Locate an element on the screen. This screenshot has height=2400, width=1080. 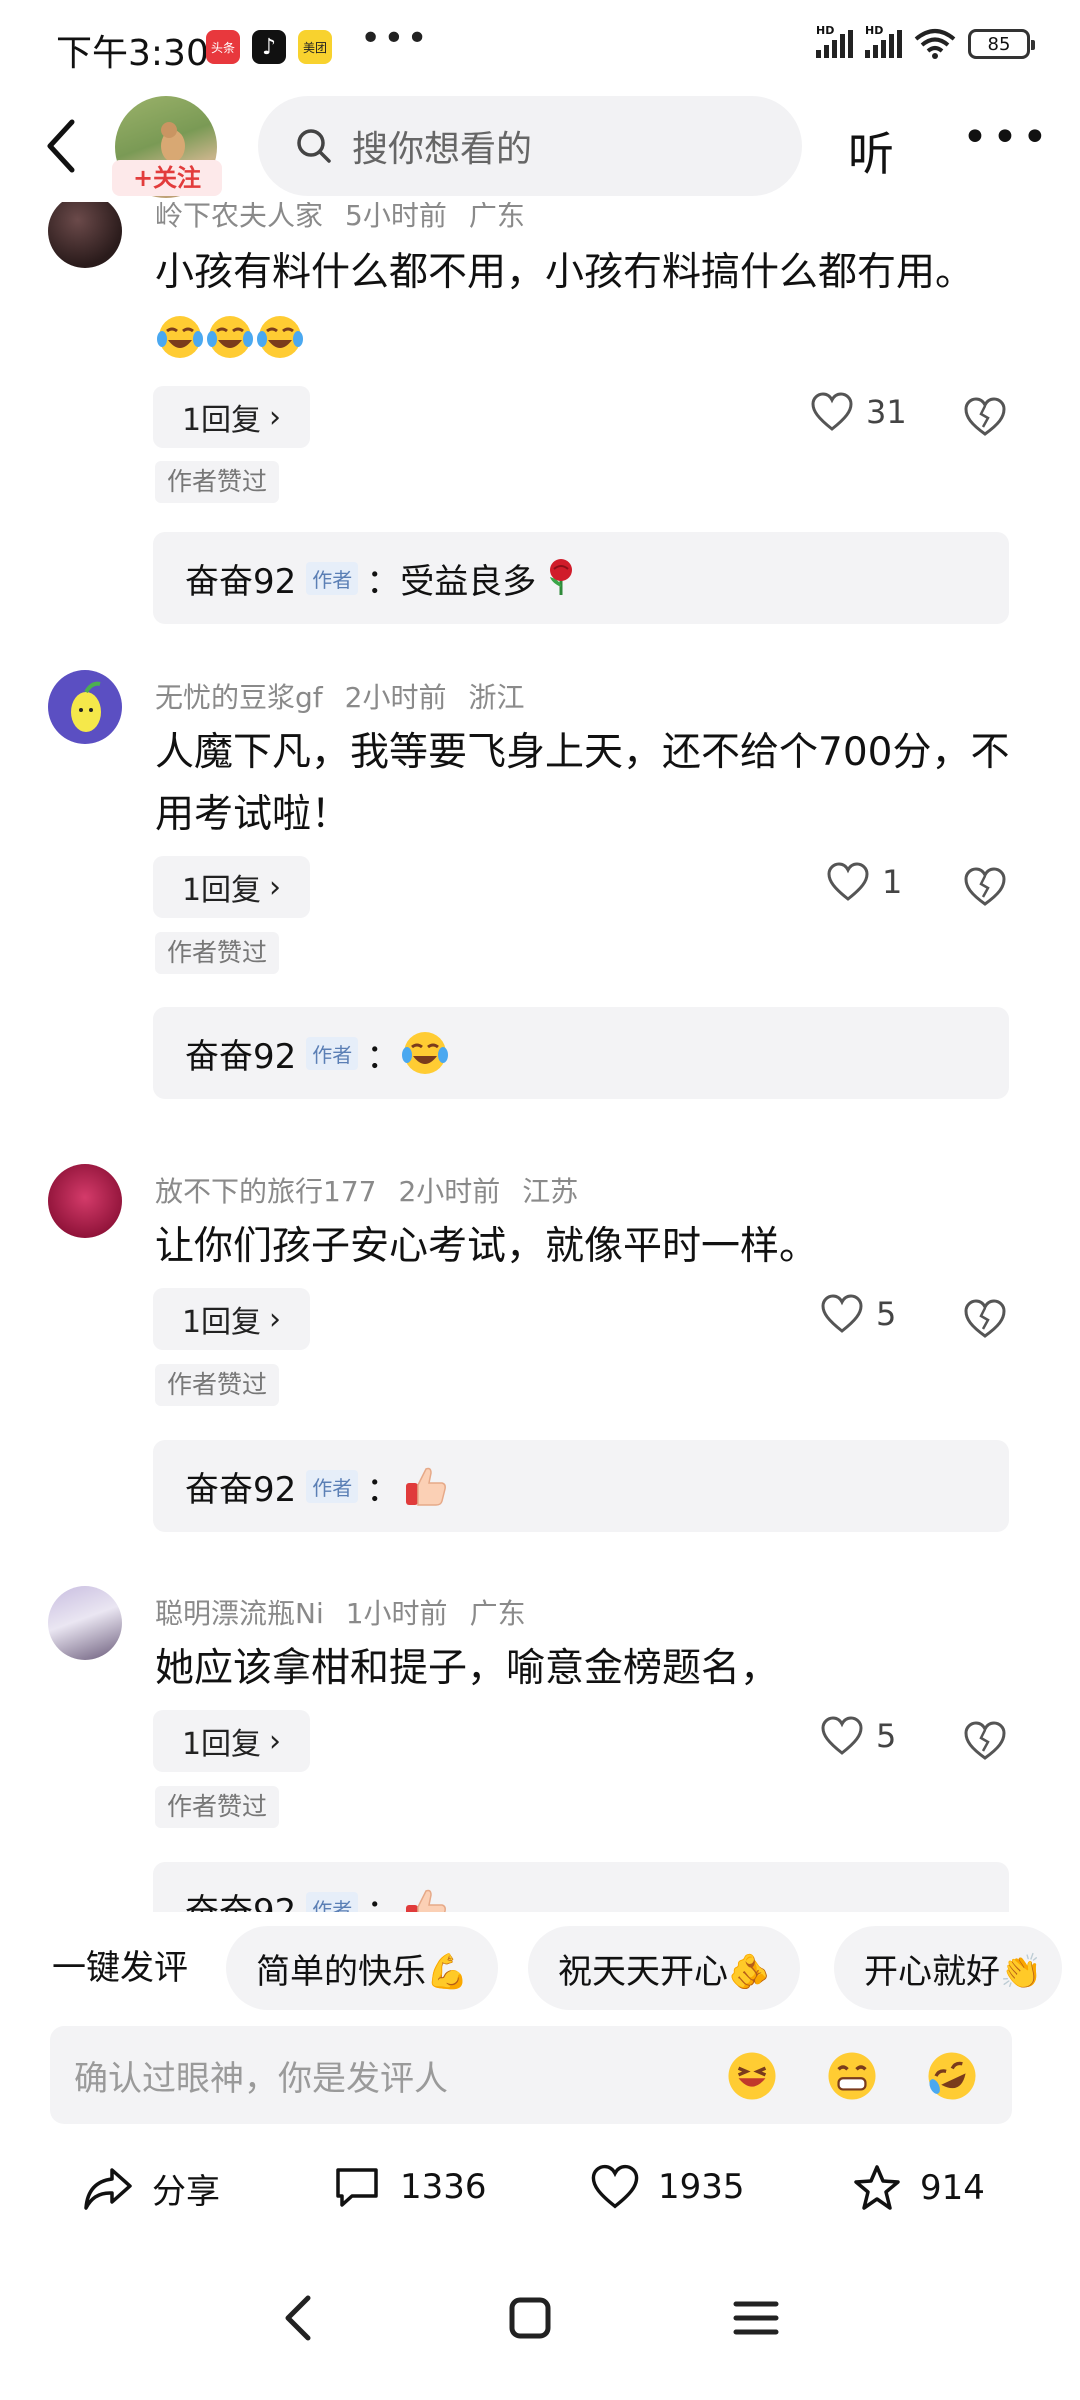
favorite-button: 914 is located at coordinates (918, 2188).